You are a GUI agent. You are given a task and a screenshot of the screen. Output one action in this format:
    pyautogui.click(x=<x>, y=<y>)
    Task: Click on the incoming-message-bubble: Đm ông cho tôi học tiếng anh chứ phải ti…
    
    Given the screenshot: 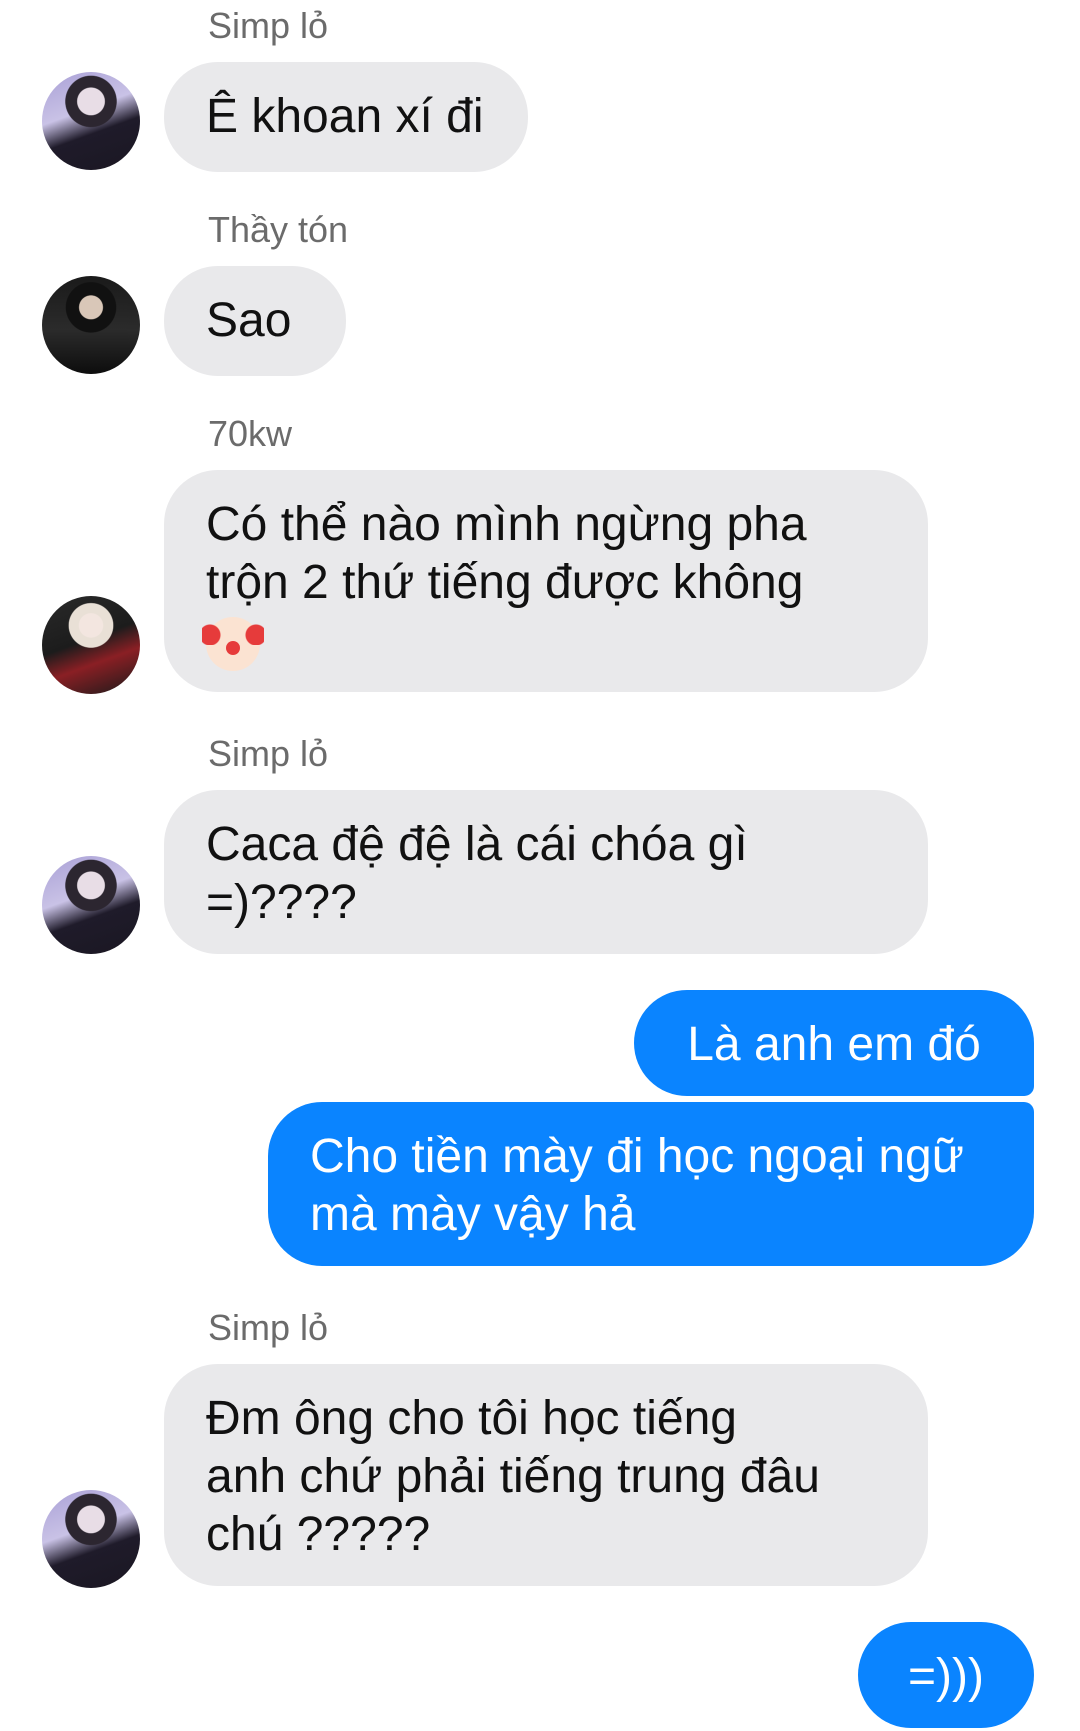 What is the action you would take?
    pyautogui.click(x=546, y=1475)
    